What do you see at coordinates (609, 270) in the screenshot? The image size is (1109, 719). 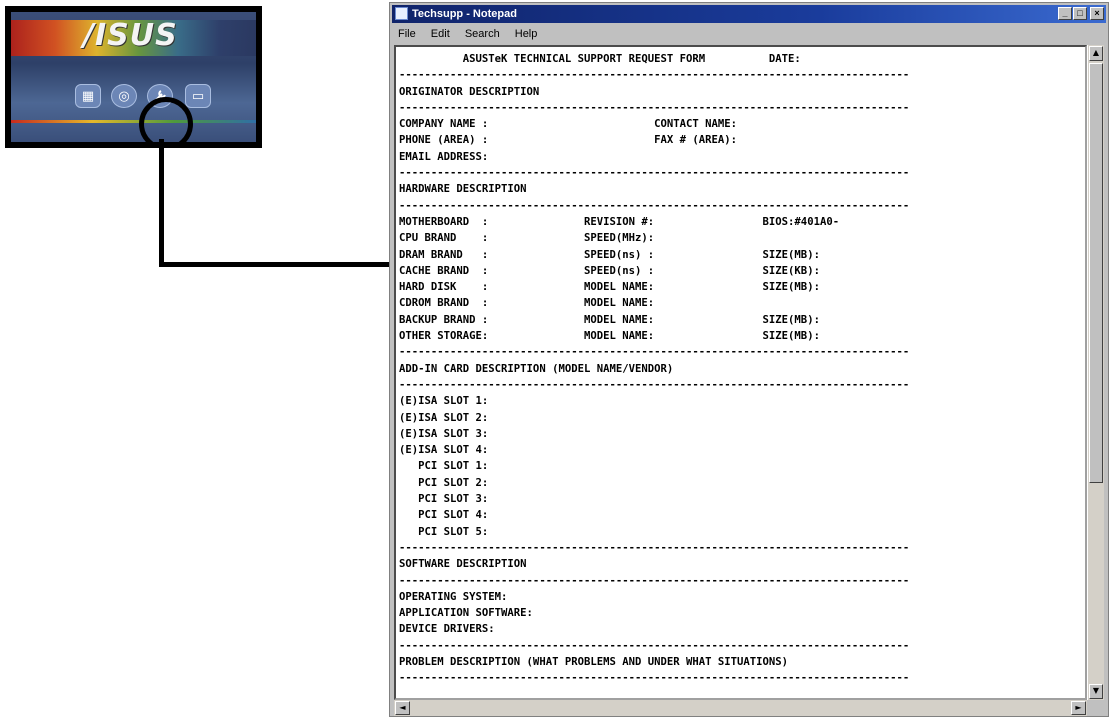 I see `document-line: CACHE BRAND : SPEED(ns) : SIZE(KB):` at bounding box center [609, 270].